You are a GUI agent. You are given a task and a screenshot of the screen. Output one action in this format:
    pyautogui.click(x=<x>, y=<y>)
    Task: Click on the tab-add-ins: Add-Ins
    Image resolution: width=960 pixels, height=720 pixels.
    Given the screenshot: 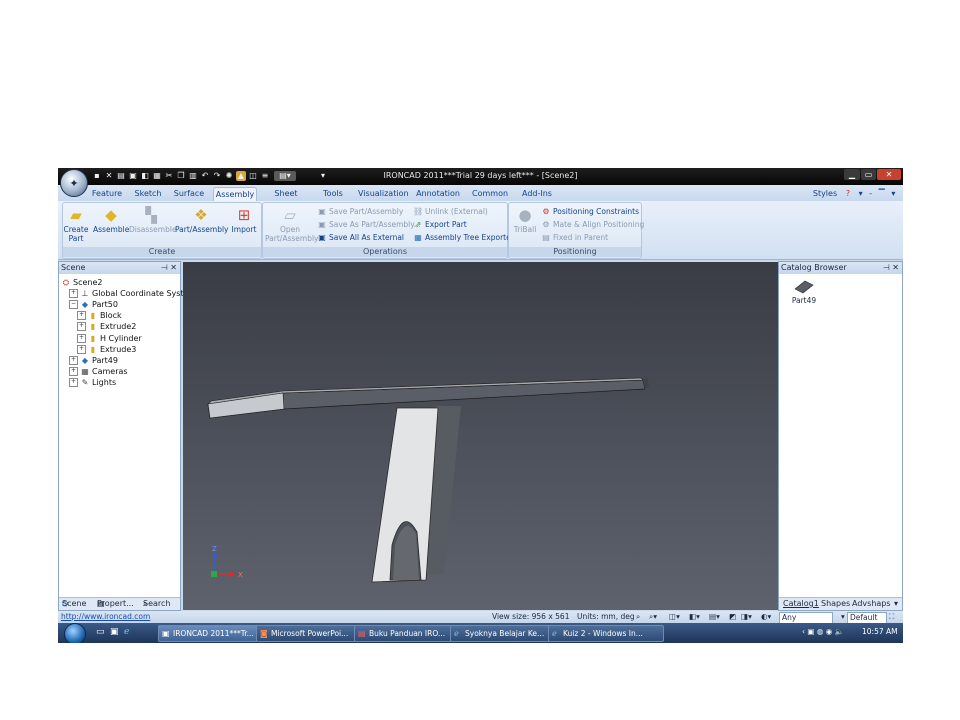 What is the action you would take?
    pyautogui.click(x=537, y=194)
    